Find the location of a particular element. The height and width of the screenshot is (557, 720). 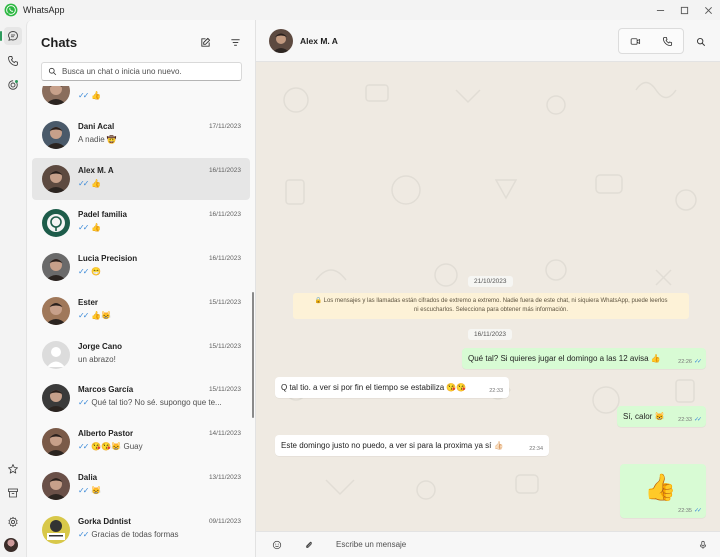

chat-list-item: Alex M. A 16/11/2023 ✓✓ 👍 is located at coordinates (141, 179).